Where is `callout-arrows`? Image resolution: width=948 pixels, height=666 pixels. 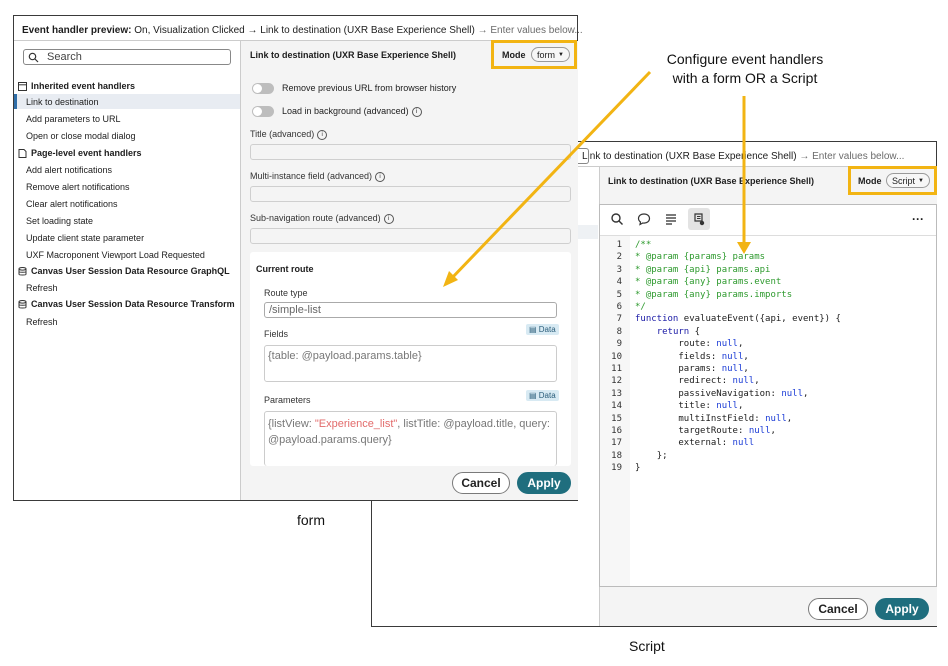
callout-arrows is located at coordinates (597, 178).